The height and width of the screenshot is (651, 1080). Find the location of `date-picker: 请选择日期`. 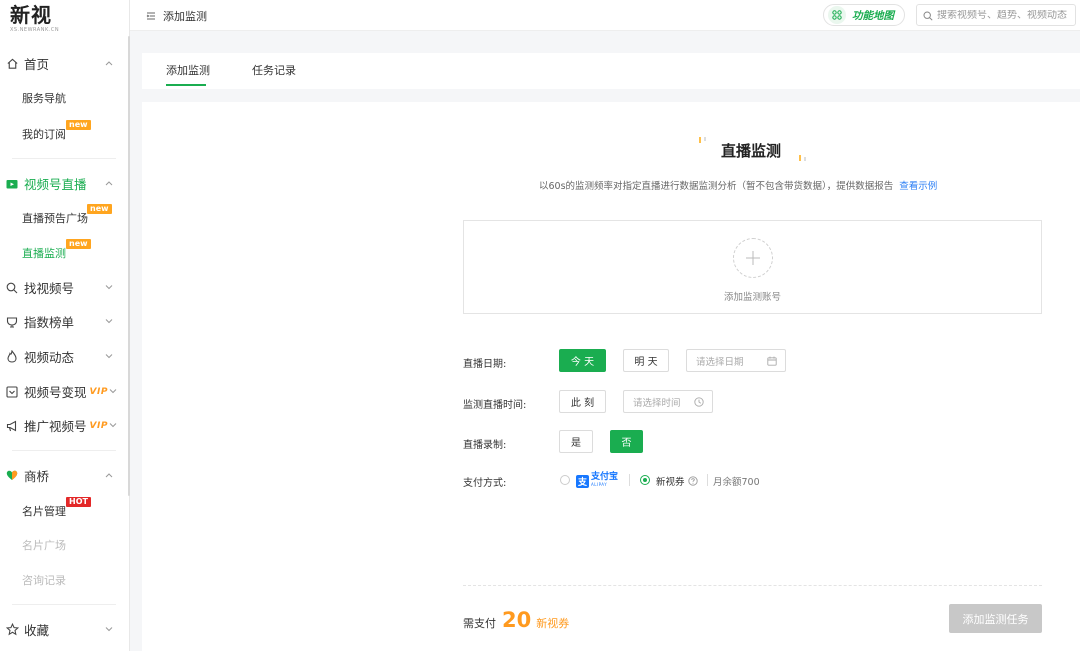

date-picker: 请选择日期 is located at coordinates (736, 360).